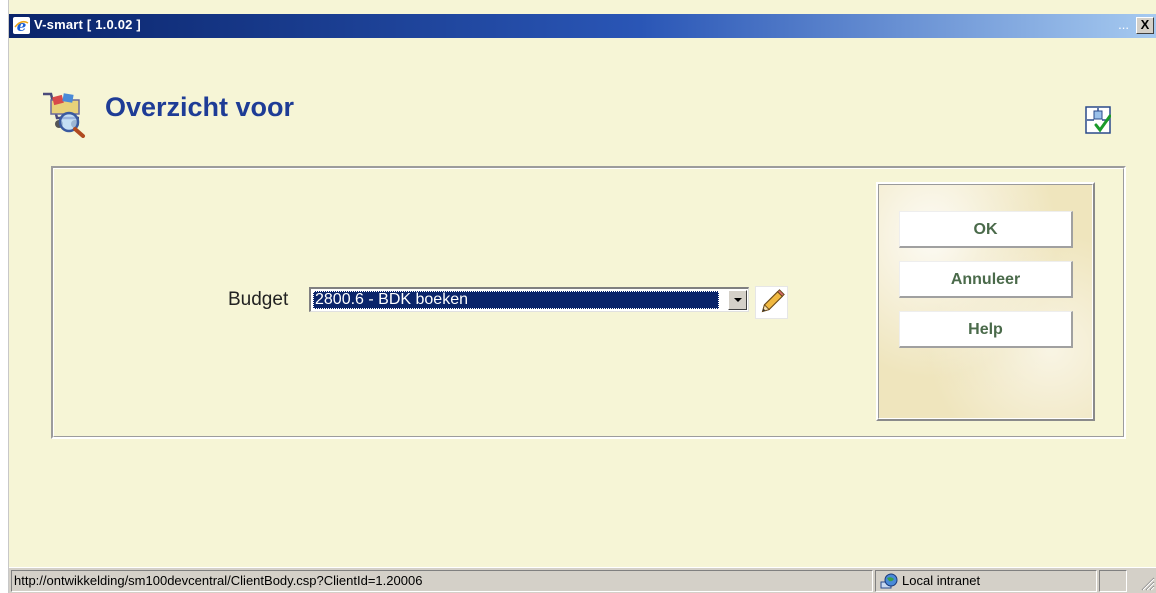 The height and width of the screenshot is (593, 1156). Describe the element at coordinates (582, 26) in the screenshot. I see `title-bar: e V-smart [ 1.0.02 ] ... X` at that location.